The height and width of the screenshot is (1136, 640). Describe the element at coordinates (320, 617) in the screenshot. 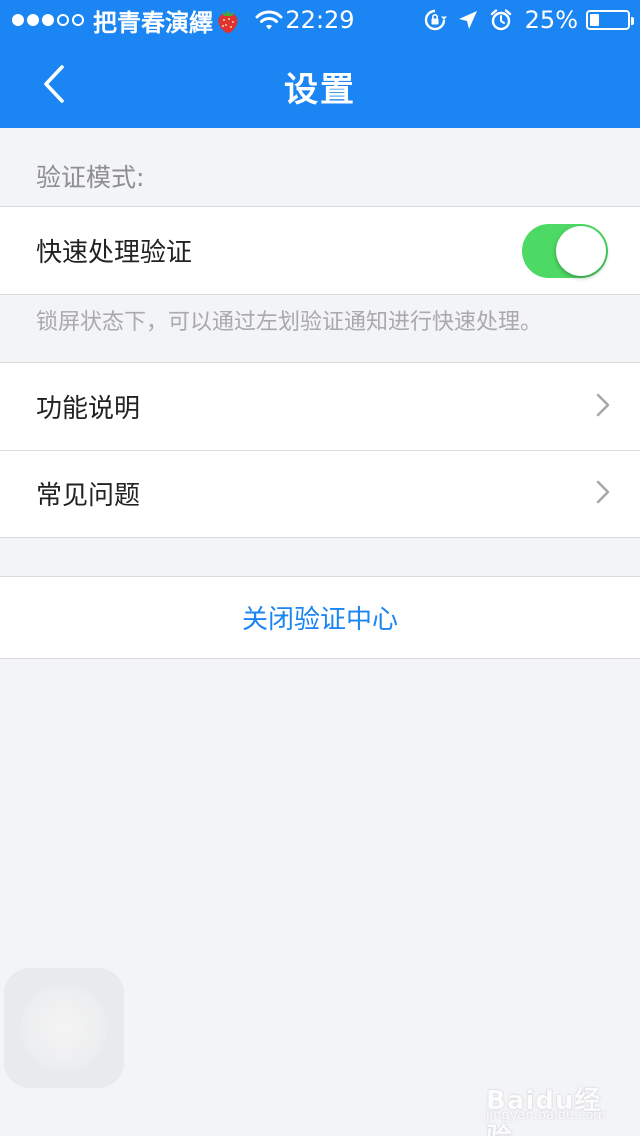

I see `close-verification-center-button: 关闭验证中心` at that location.